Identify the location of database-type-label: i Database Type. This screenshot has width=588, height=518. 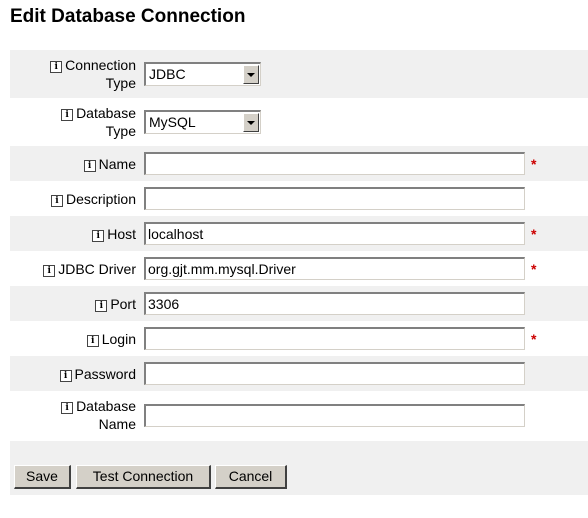
(73, 122).